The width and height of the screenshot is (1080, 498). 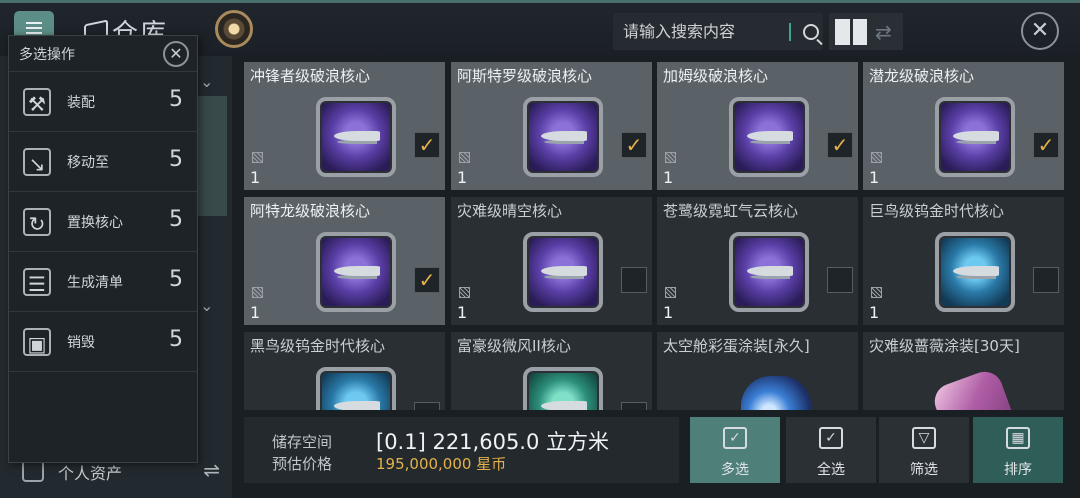 What do you see at coordinates (1040, 31) in the screenshot?
I see `close-button: ✕` at bounding box center [1040, 31].